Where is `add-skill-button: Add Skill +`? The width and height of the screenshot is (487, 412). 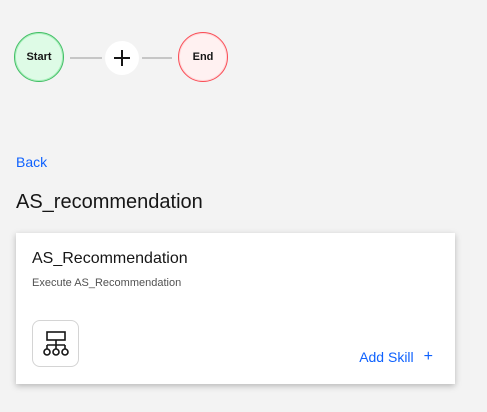 add-skill-button: Add Skill + is located at coordinates (396, 357).